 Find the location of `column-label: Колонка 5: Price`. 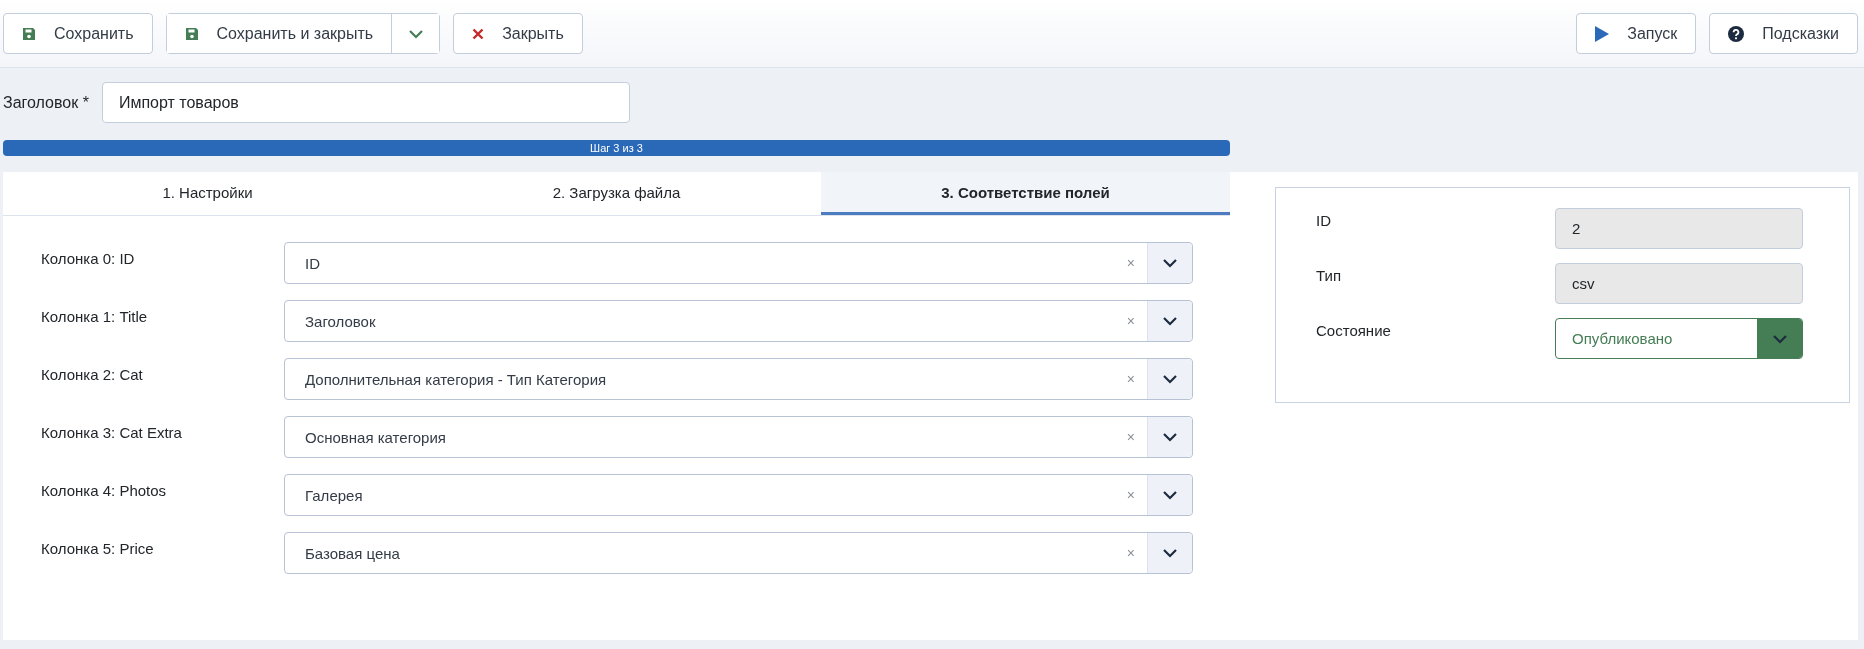

column-label: Колонка 5: Price is located at coordinates (98, 548).